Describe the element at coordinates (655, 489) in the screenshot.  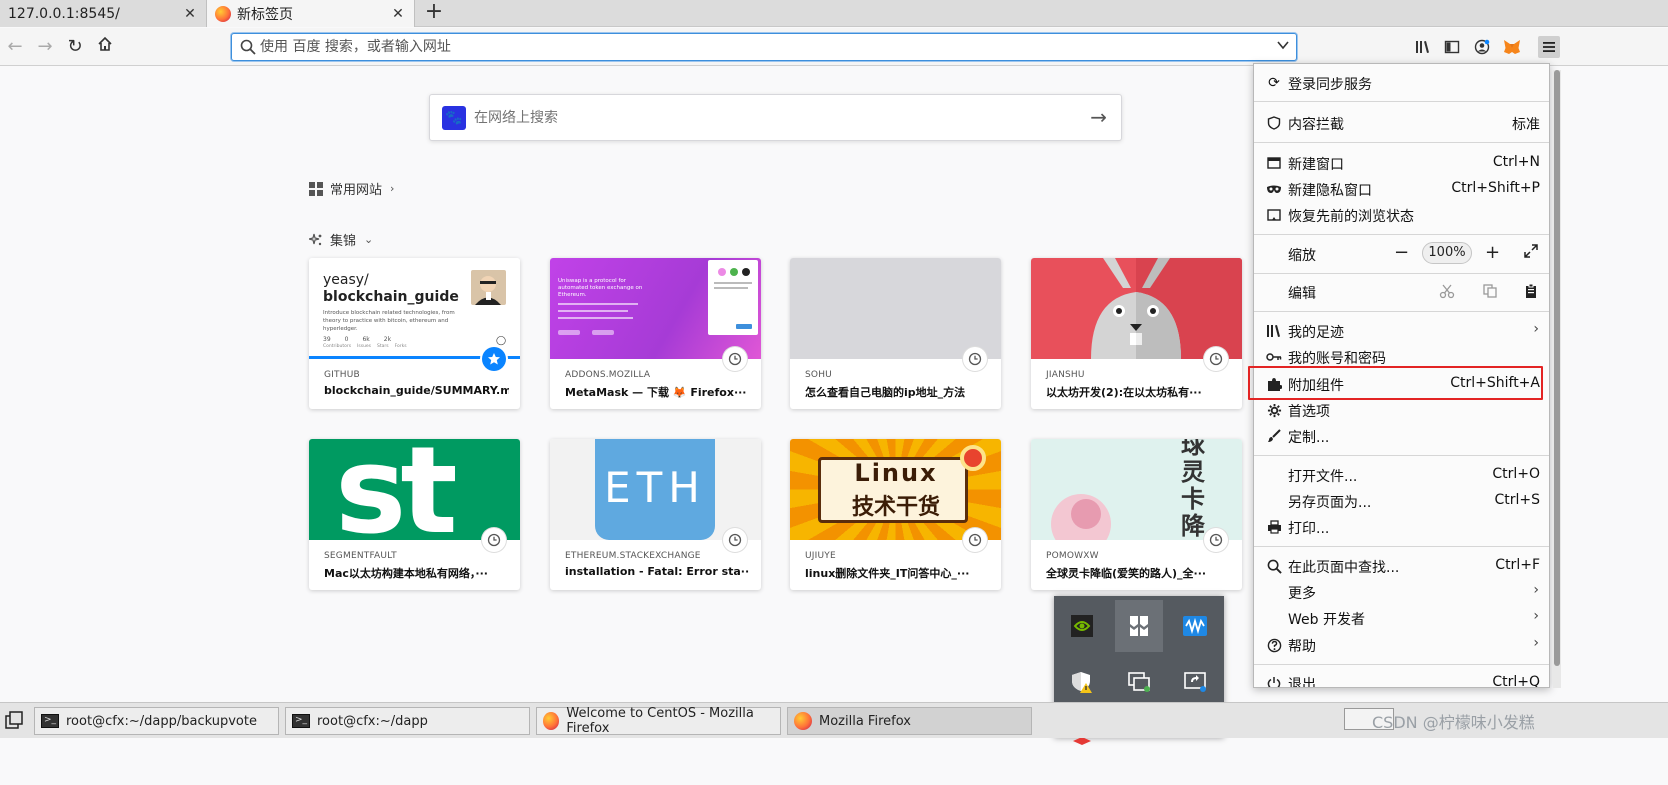
I see `card-thumbnail: ETH` at that location.